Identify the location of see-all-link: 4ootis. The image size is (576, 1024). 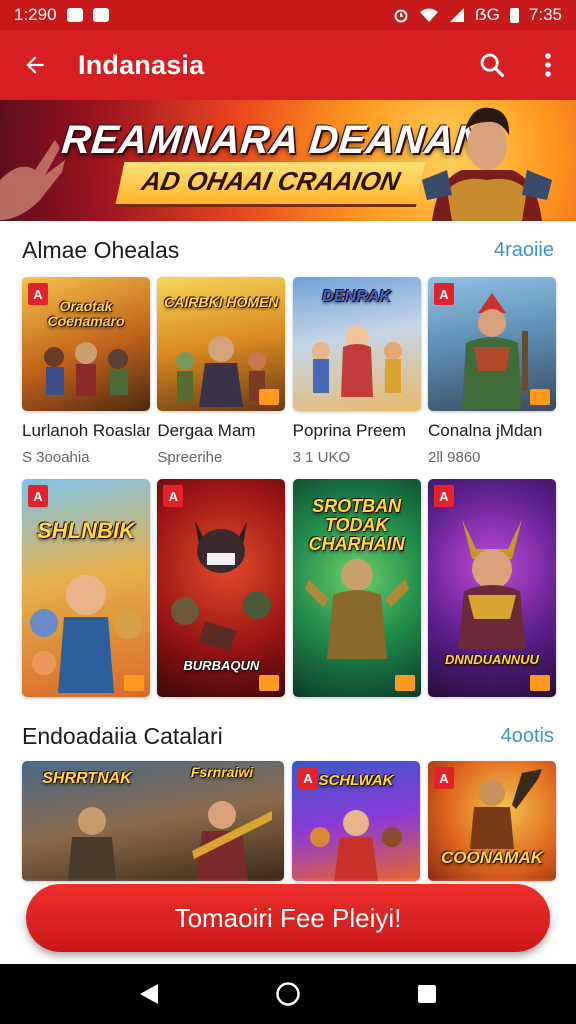
(527, 736).